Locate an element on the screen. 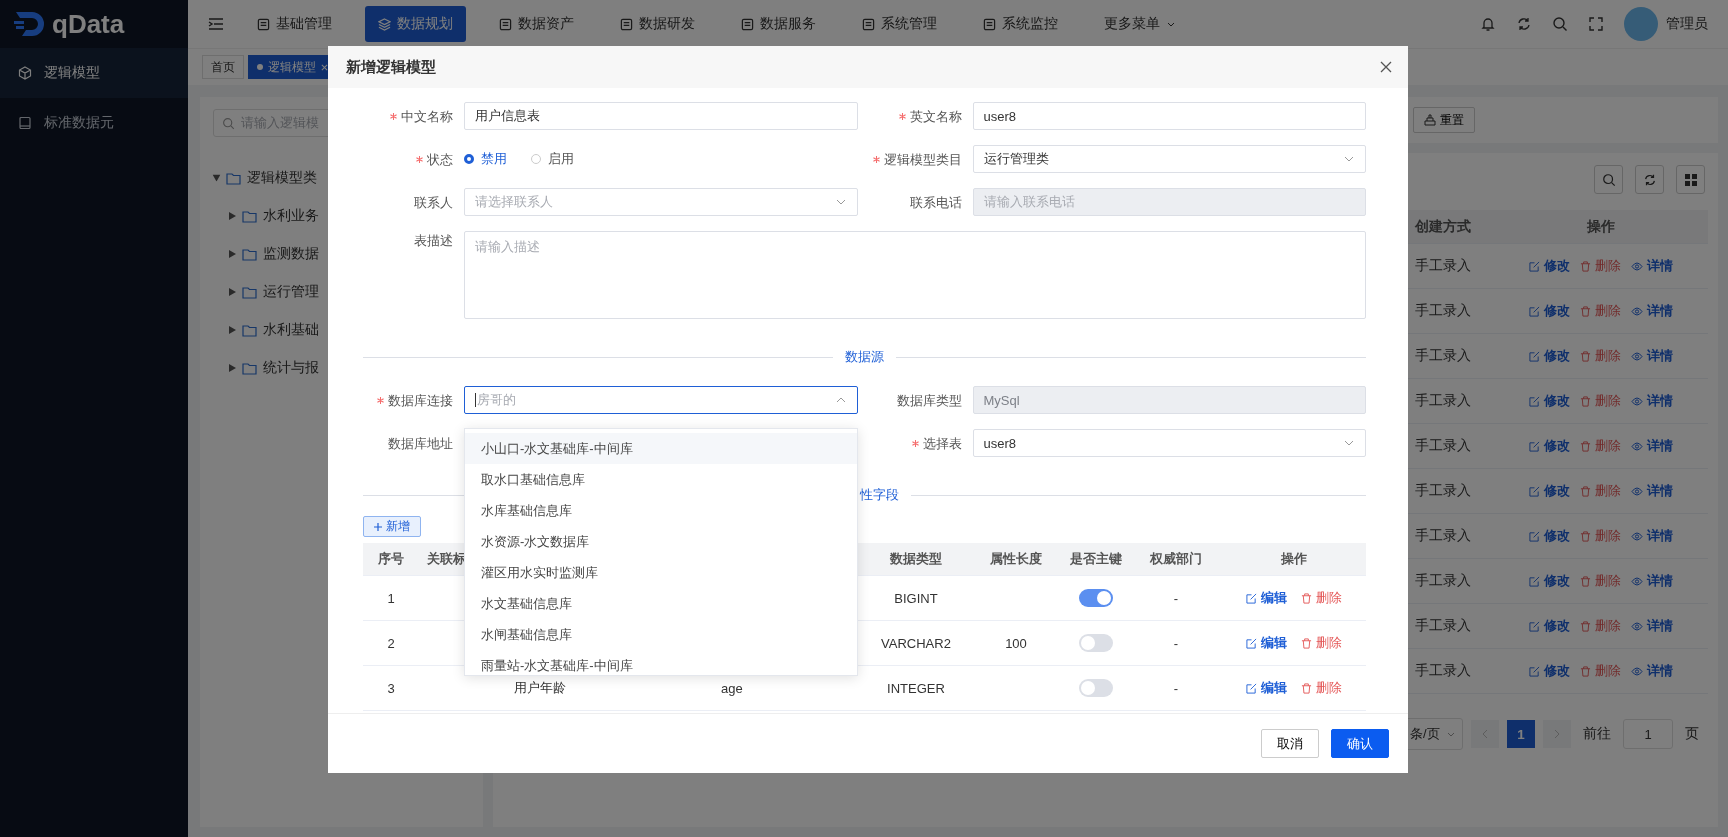 This screenshot has width=1728, height=837. column-header: 是否主键 is located at coordinates (1096, 559).